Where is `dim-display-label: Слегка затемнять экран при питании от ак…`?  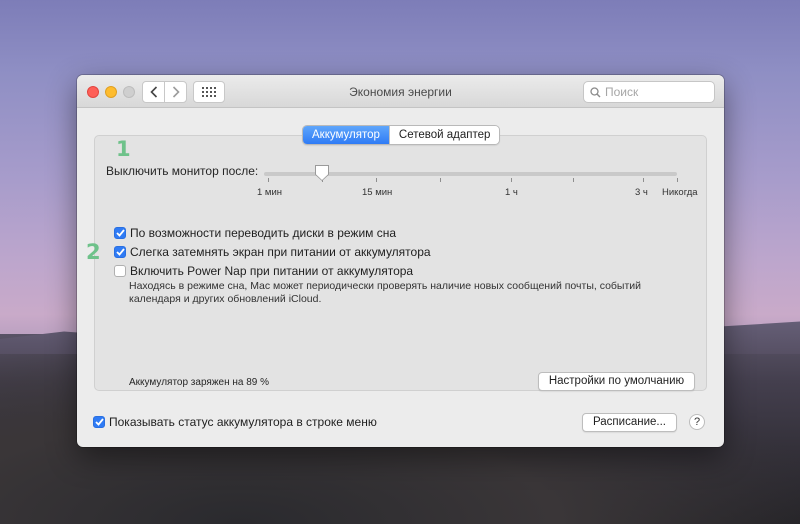 dim-display-label: Слегка затемнять экран при питании от ак… is located at coordinates (280, 252).